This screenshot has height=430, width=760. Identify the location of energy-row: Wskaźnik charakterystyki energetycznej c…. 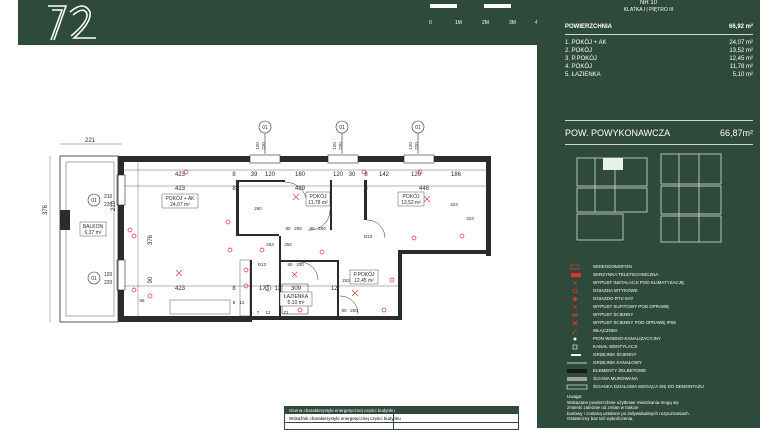
(401, 419).